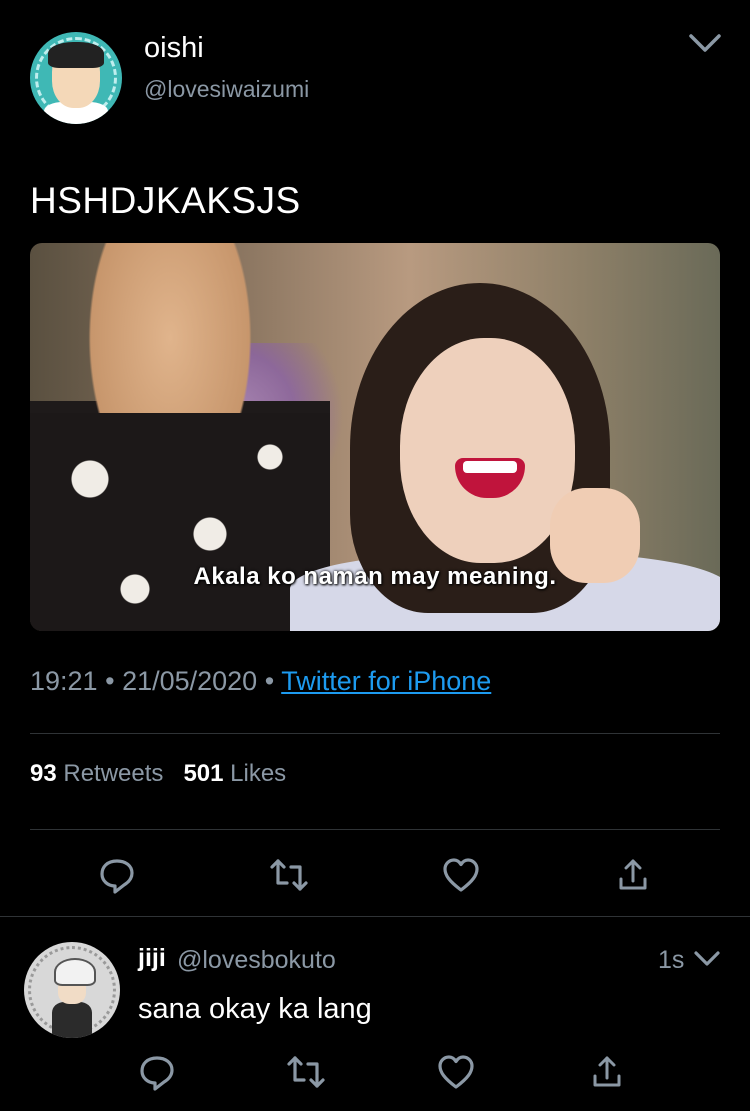 The width and height of the screenshot is (750, 1111). What do you see at coordinates (64, 681) in the screenshot?
I see `tweet-time: 19:21` at bounding box center [64, 681].